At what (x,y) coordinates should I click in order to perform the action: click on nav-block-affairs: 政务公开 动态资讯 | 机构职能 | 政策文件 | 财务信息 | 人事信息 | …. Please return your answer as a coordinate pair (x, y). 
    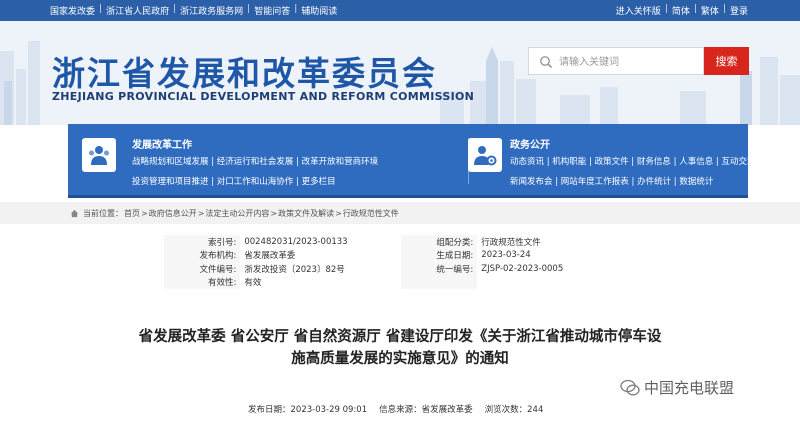
    Looking at the image, I should click on (612, 161).